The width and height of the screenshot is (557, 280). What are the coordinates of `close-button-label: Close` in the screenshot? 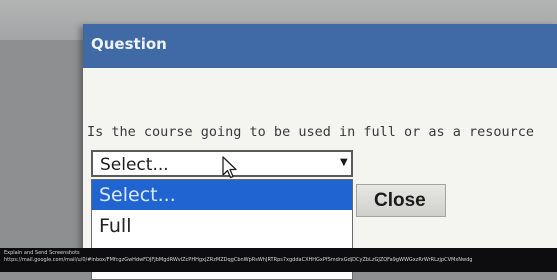 It's located at (400, 200).